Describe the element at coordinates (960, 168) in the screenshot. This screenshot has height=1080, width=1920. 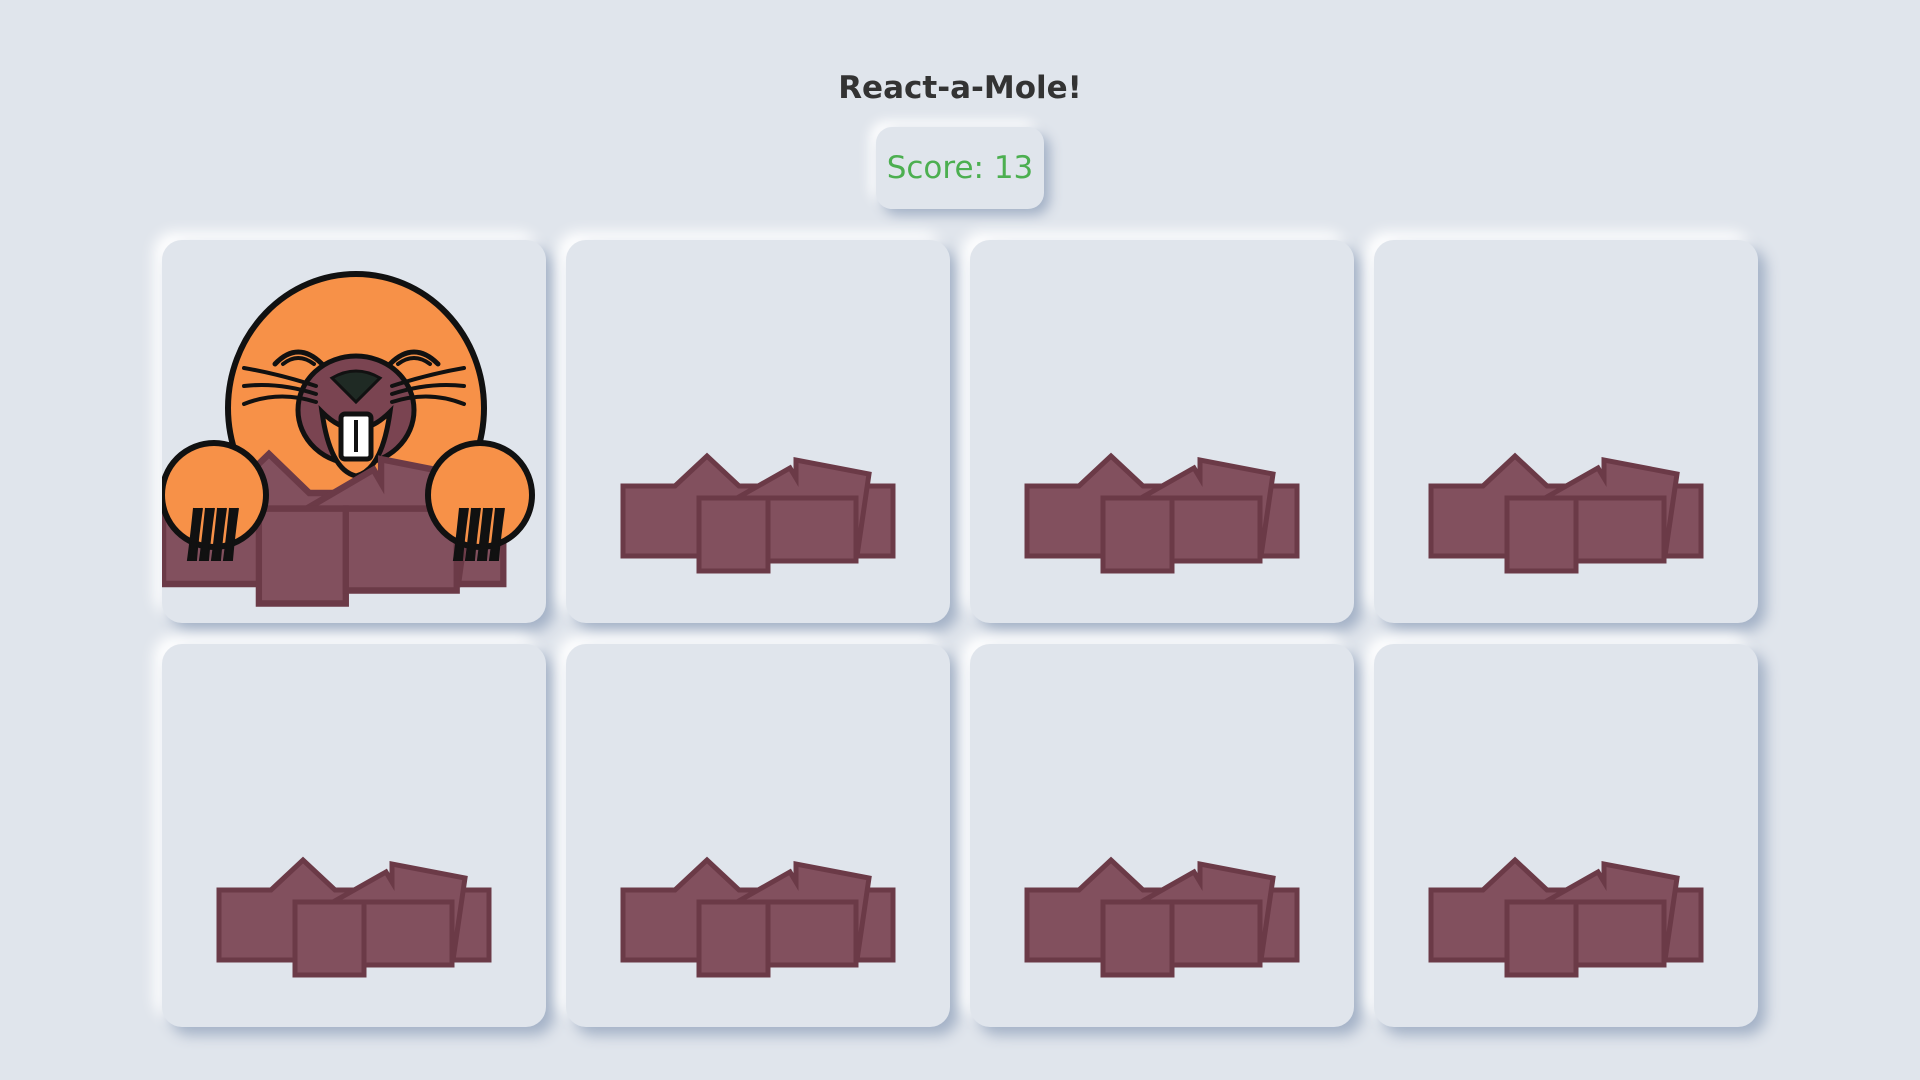
I see `score-display: Score: 13` at that location.